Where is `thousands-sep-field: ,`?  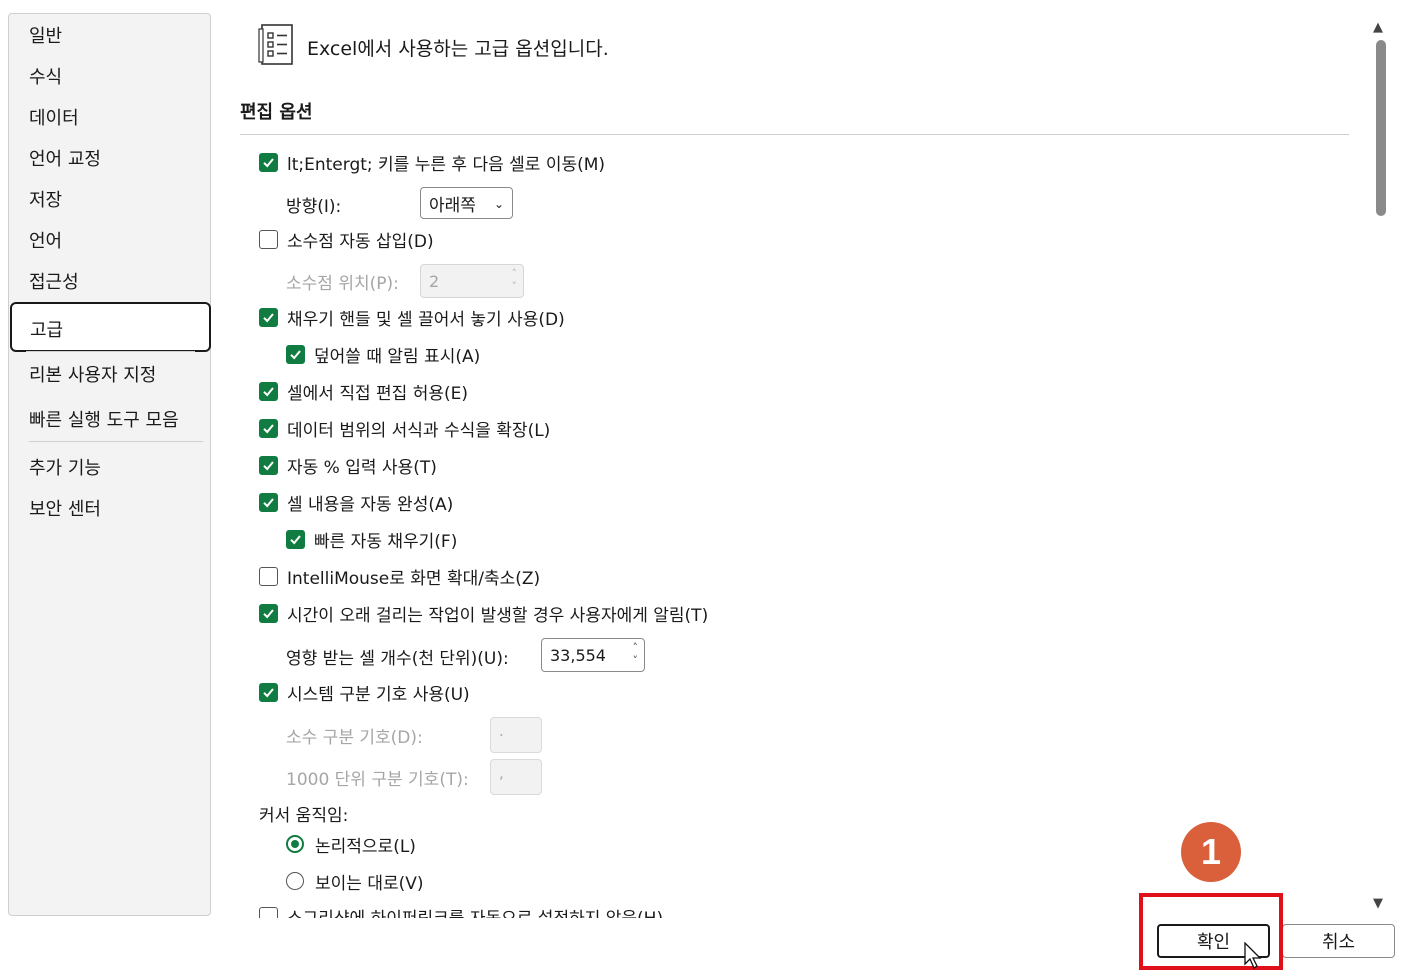
thousands-sep-field: , is located at coordinates (516, 777).